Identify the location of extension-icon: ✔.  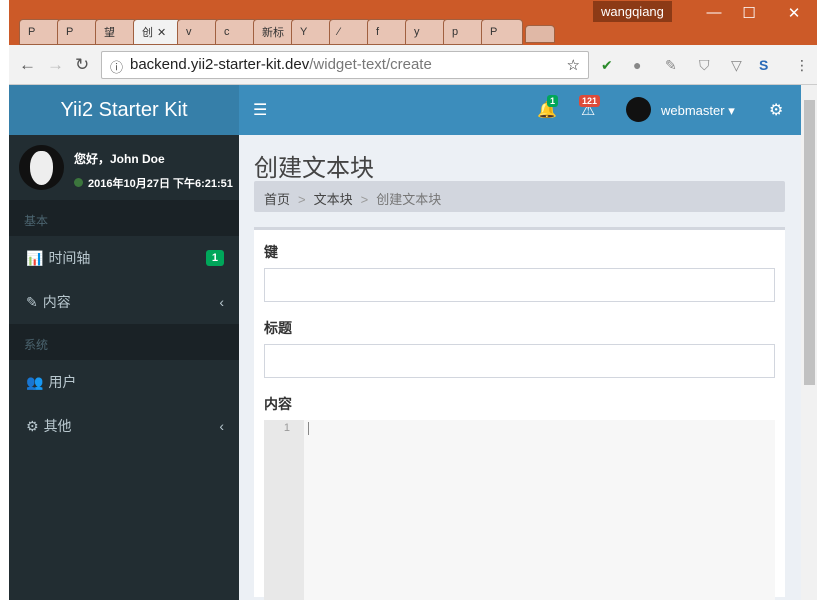
(607, 65).